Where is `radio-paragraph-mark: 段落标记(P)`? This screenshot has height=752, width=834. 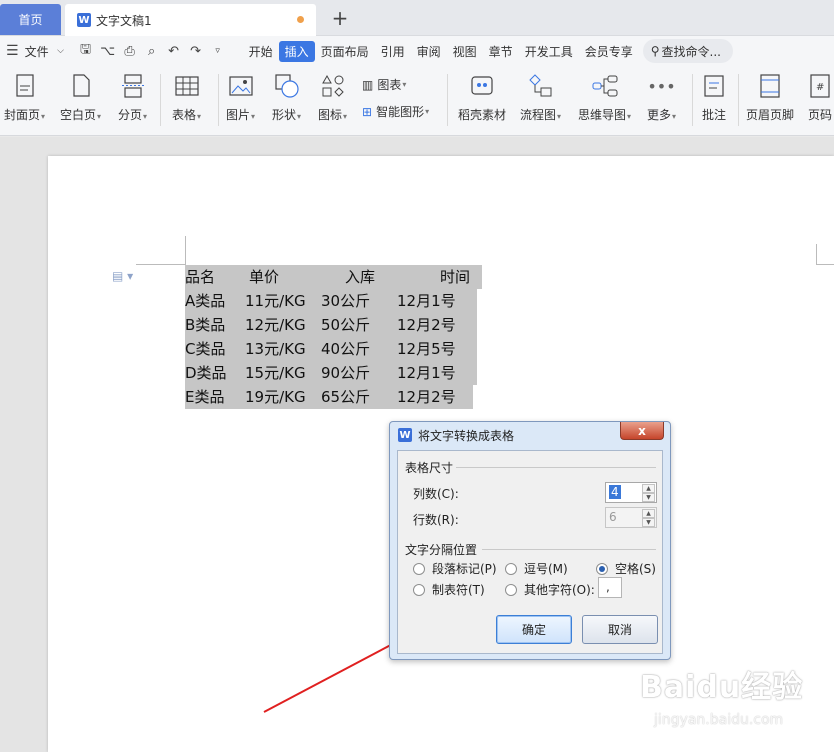
radio-paragraph-mark: 段落标记(P) is located at coordinates (455, 568).